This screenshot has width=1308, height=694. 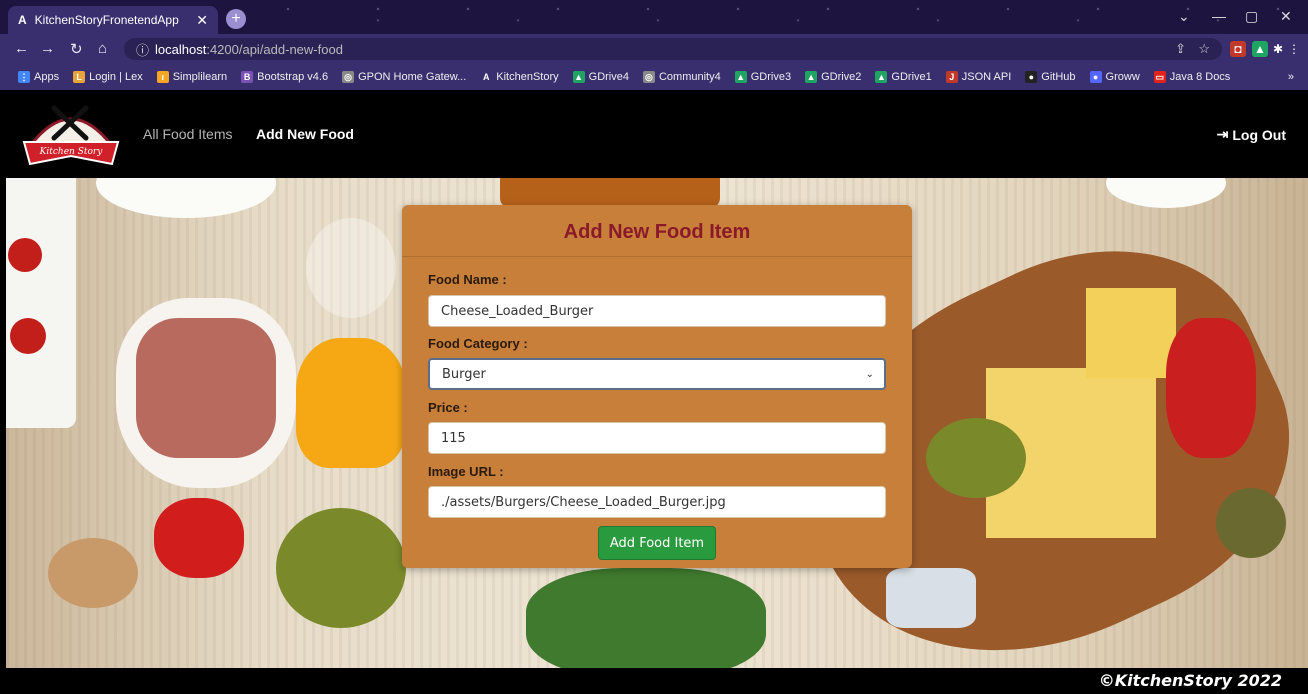 I want to click on logout-button: ⇥ Log Out, so click(x=1251, y=134).